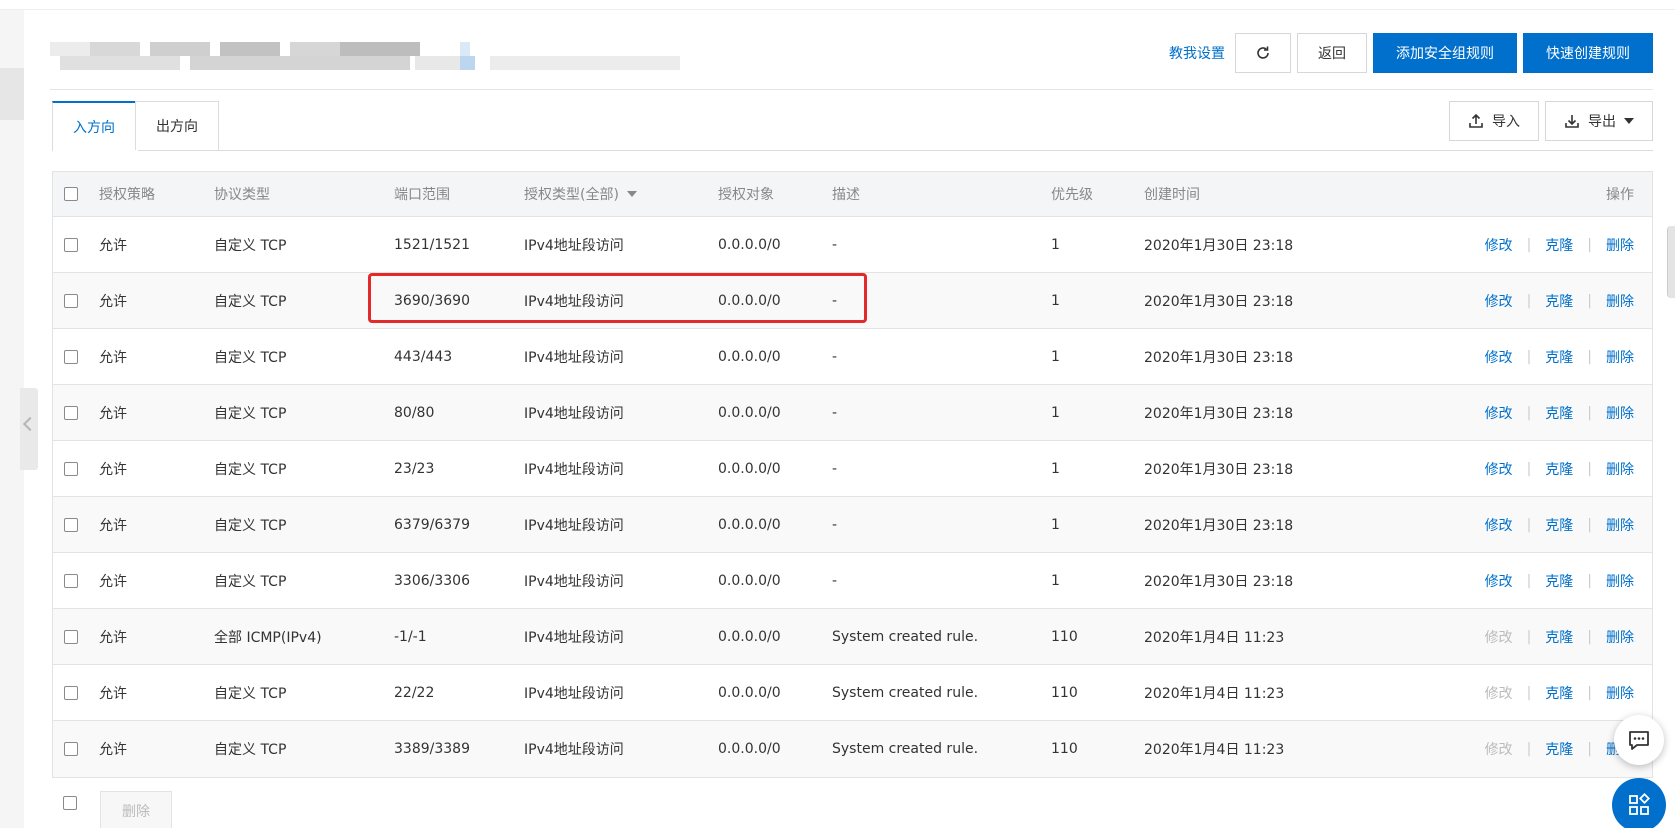 The height and width of the screenshot is (828, 1675). Describe the element at coordinates (1572, 121) in the screenshot. I see `download-icon` at that location.